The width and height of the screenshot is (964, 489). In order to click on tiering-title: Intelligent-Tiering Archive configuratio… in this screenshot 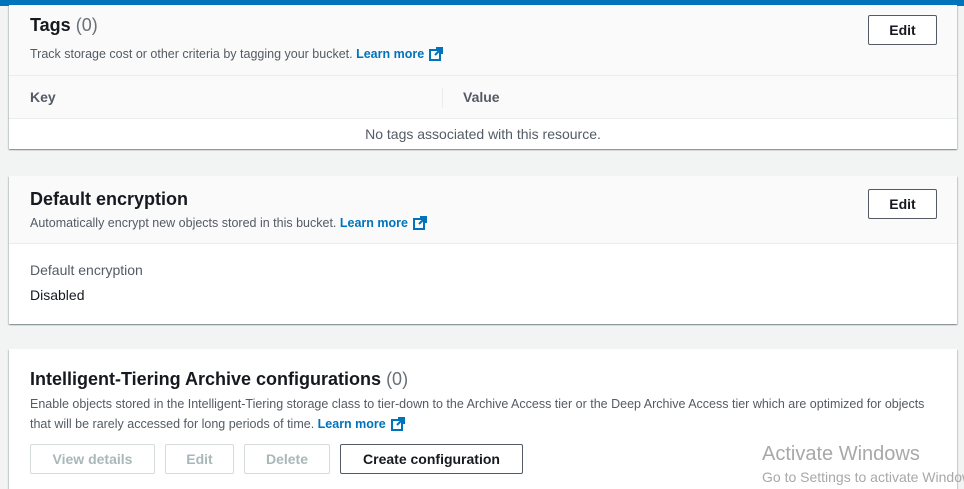, I will do `click(219, 379)`.